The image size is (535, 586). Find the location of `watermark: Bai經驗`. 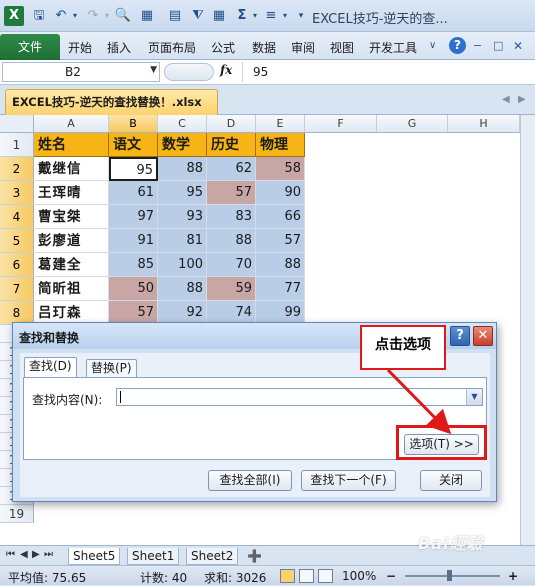

watermark: Bai經驗 is located at coordinates (451, 543).